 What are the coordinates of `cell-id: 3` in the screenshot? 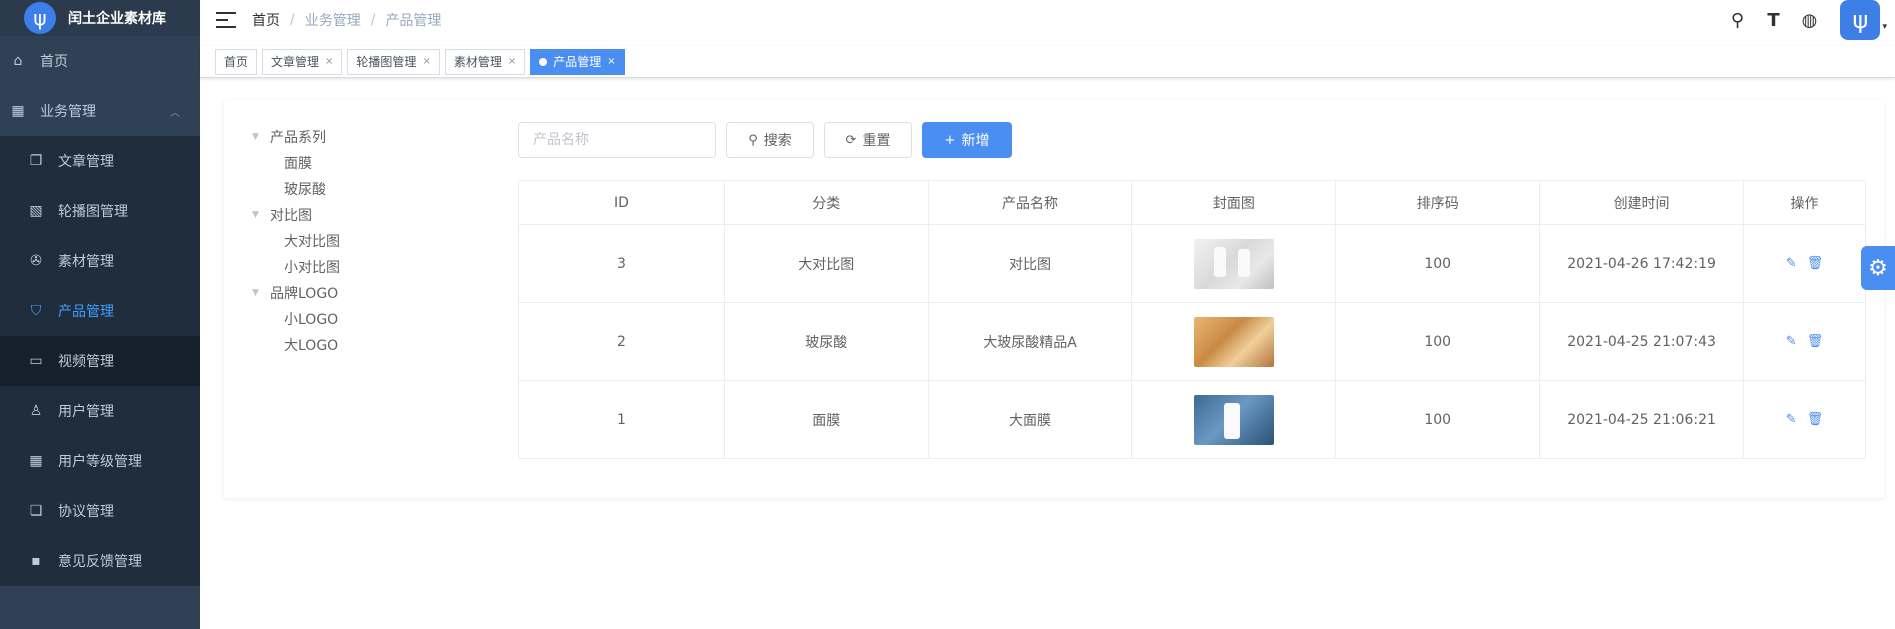 It's located at (621, 263).